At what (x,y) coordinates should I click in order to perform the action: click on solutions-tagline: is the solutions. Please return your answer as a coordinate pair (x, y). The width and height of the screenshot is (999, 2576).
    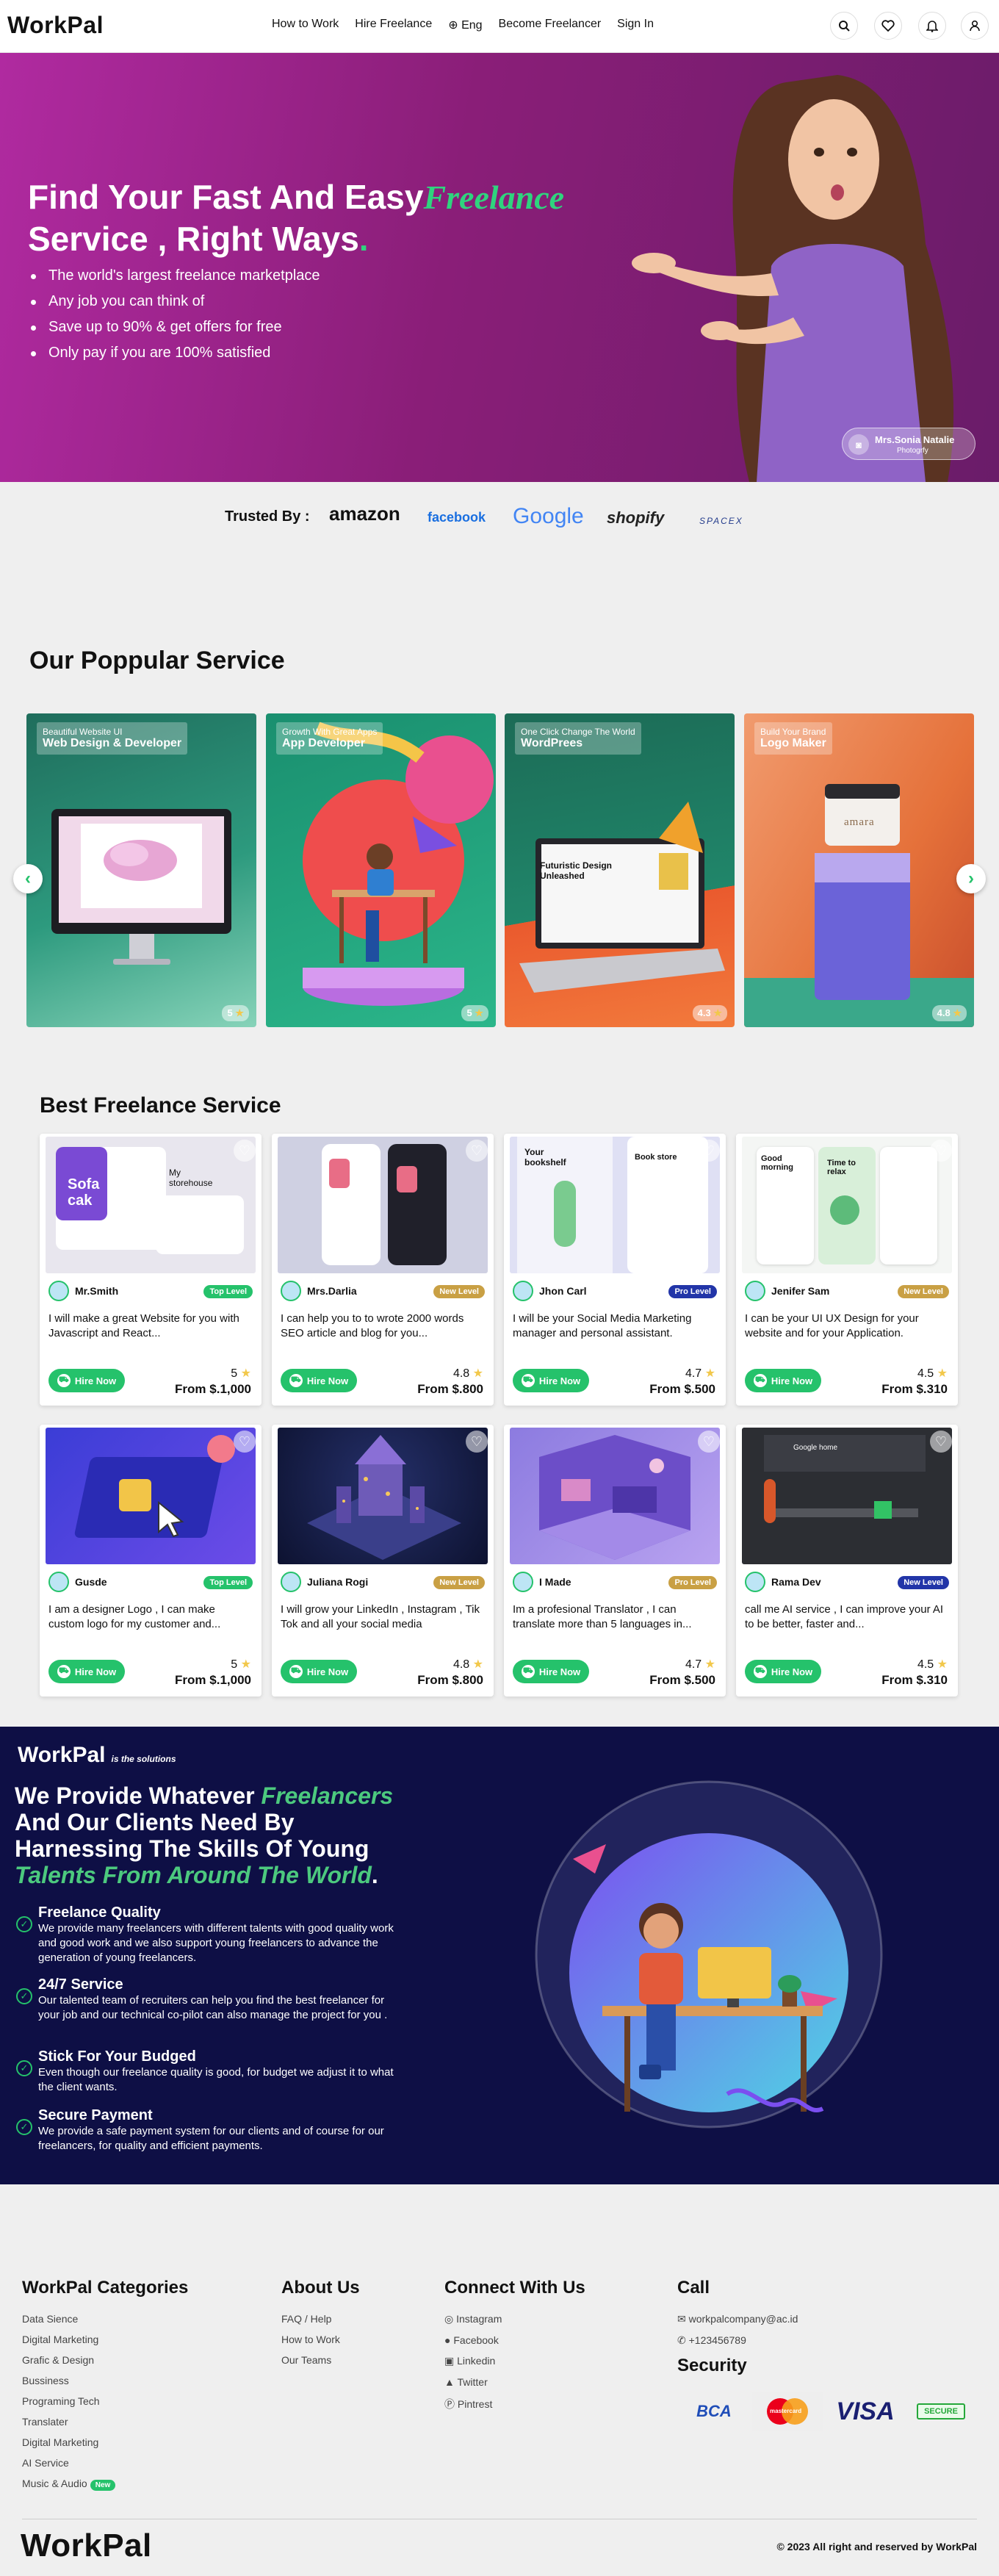
    Looking at the image, I should click on (143, 1759).